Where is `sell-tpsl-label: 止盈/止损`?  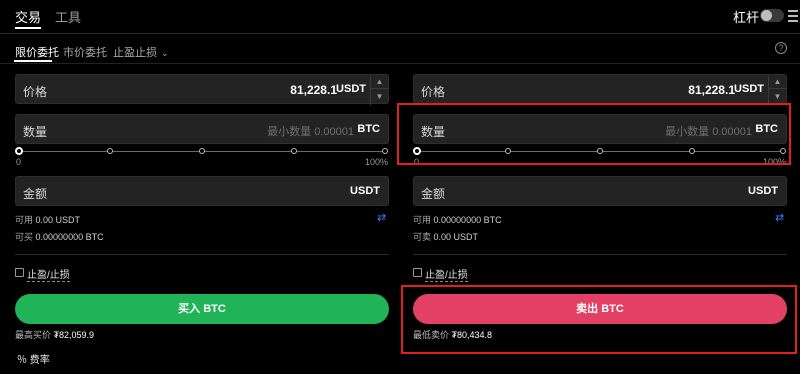
sell-tpsl-label: 止盈/止损 is located at coordinates (446, 274).